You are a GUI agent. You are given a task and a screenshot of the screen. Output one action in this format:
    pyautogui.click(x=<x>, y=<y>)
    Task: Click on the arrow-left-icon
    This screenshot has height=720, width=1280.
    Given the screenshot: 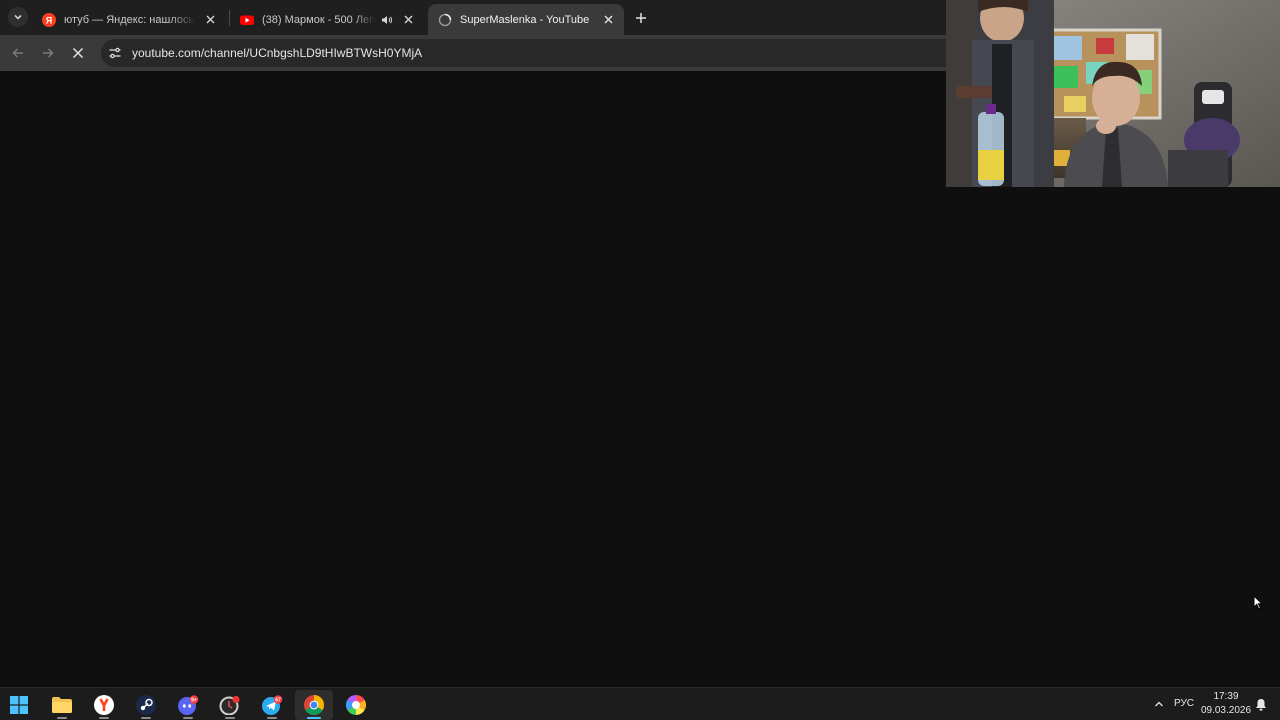 What is the action you would take?
    pyautogui.click(x=17, y=53)
    